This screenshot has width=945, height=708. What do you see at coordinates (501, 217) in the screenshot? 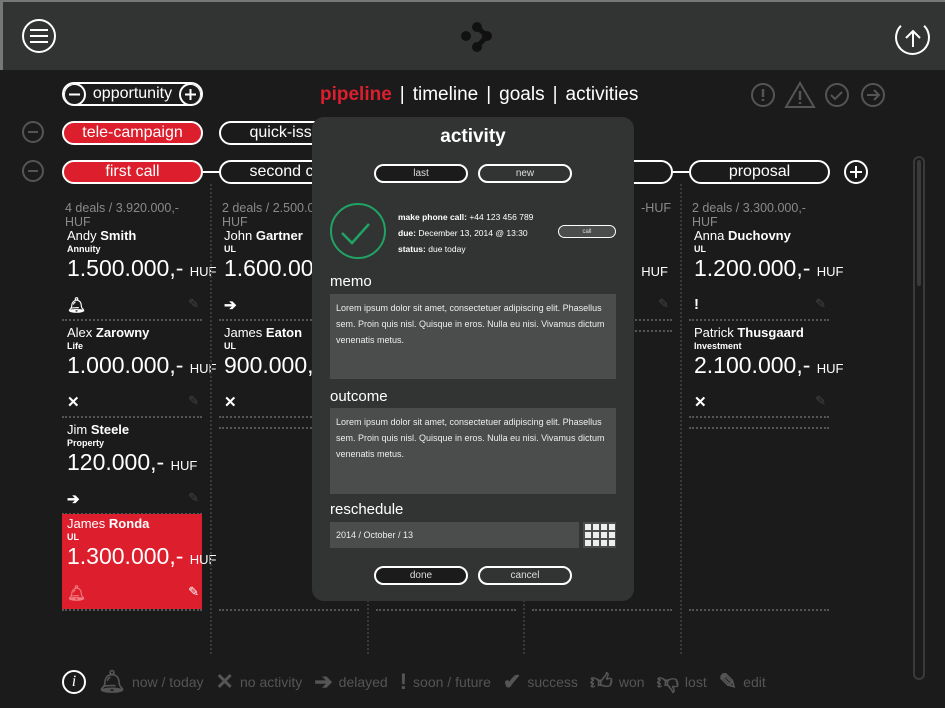
I see `phone-number: +44 123 456 789` at bounding box center [501, 217].